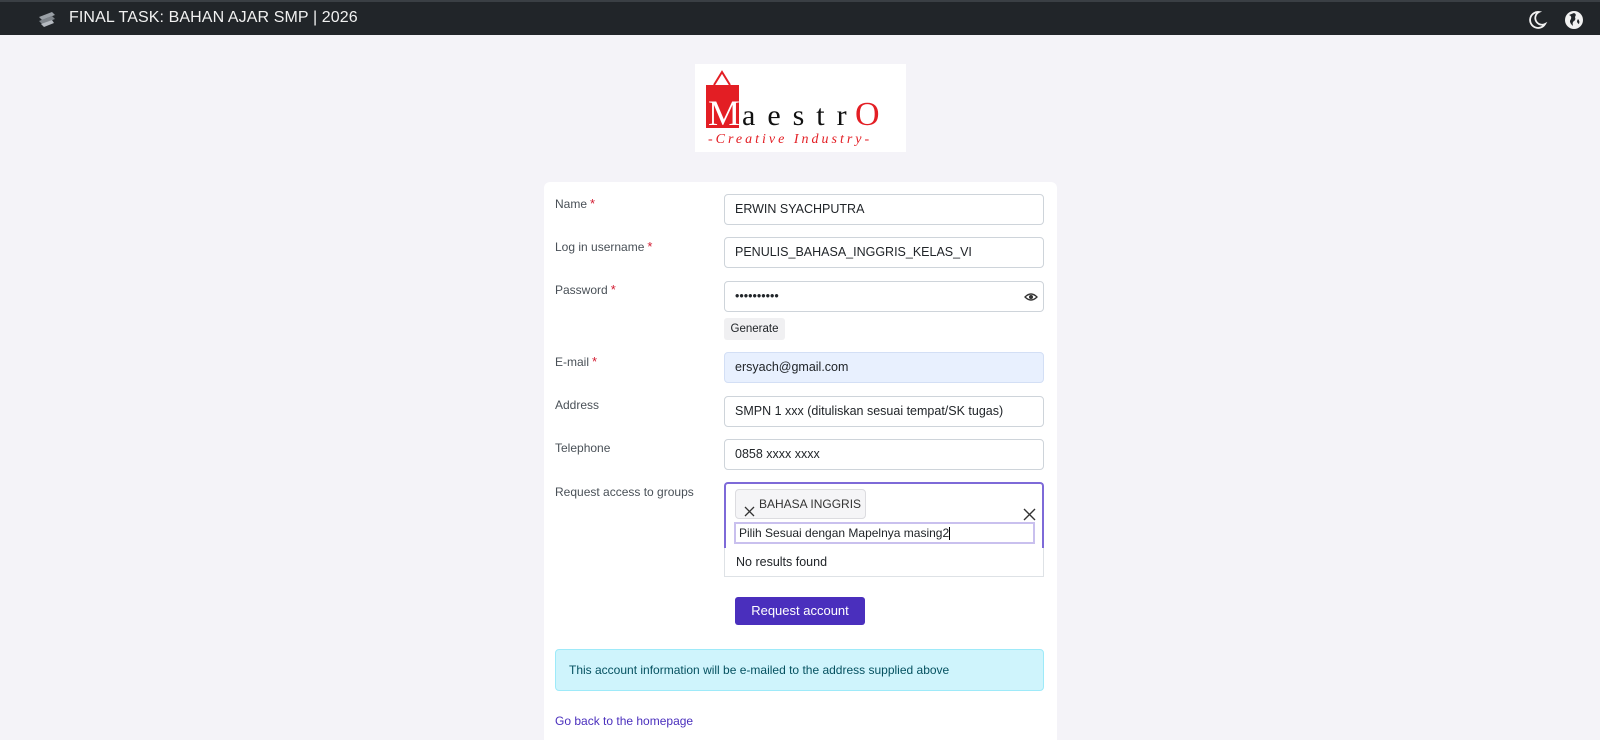 This screenshot has width=1600, height=740. What do you see at coordinates (577, 405) in the screenshot?
I see `address-label: Address` at bounding box center [577, 405].